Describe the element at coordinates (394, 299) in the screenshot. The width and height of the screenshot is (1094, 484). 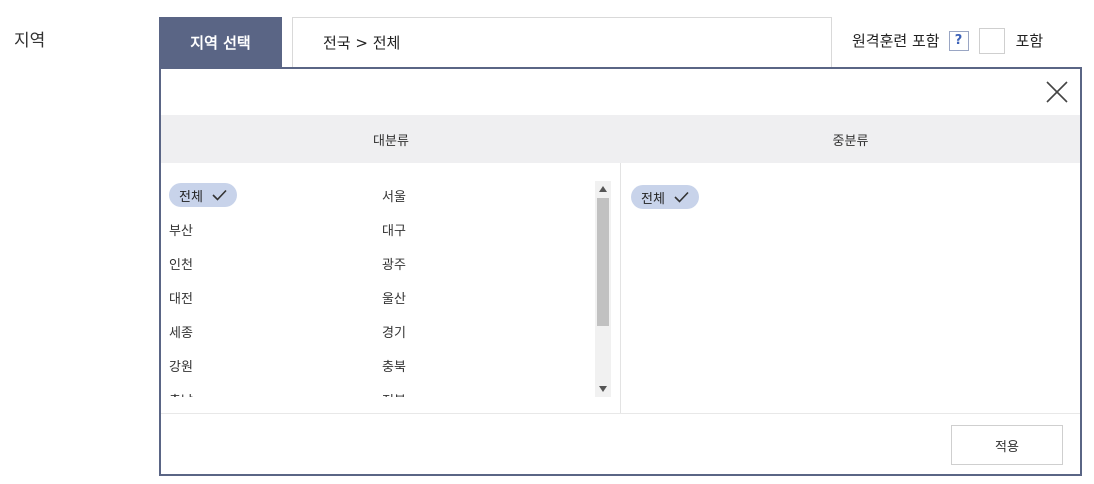
I see `region-option-label: 울산` at that location.